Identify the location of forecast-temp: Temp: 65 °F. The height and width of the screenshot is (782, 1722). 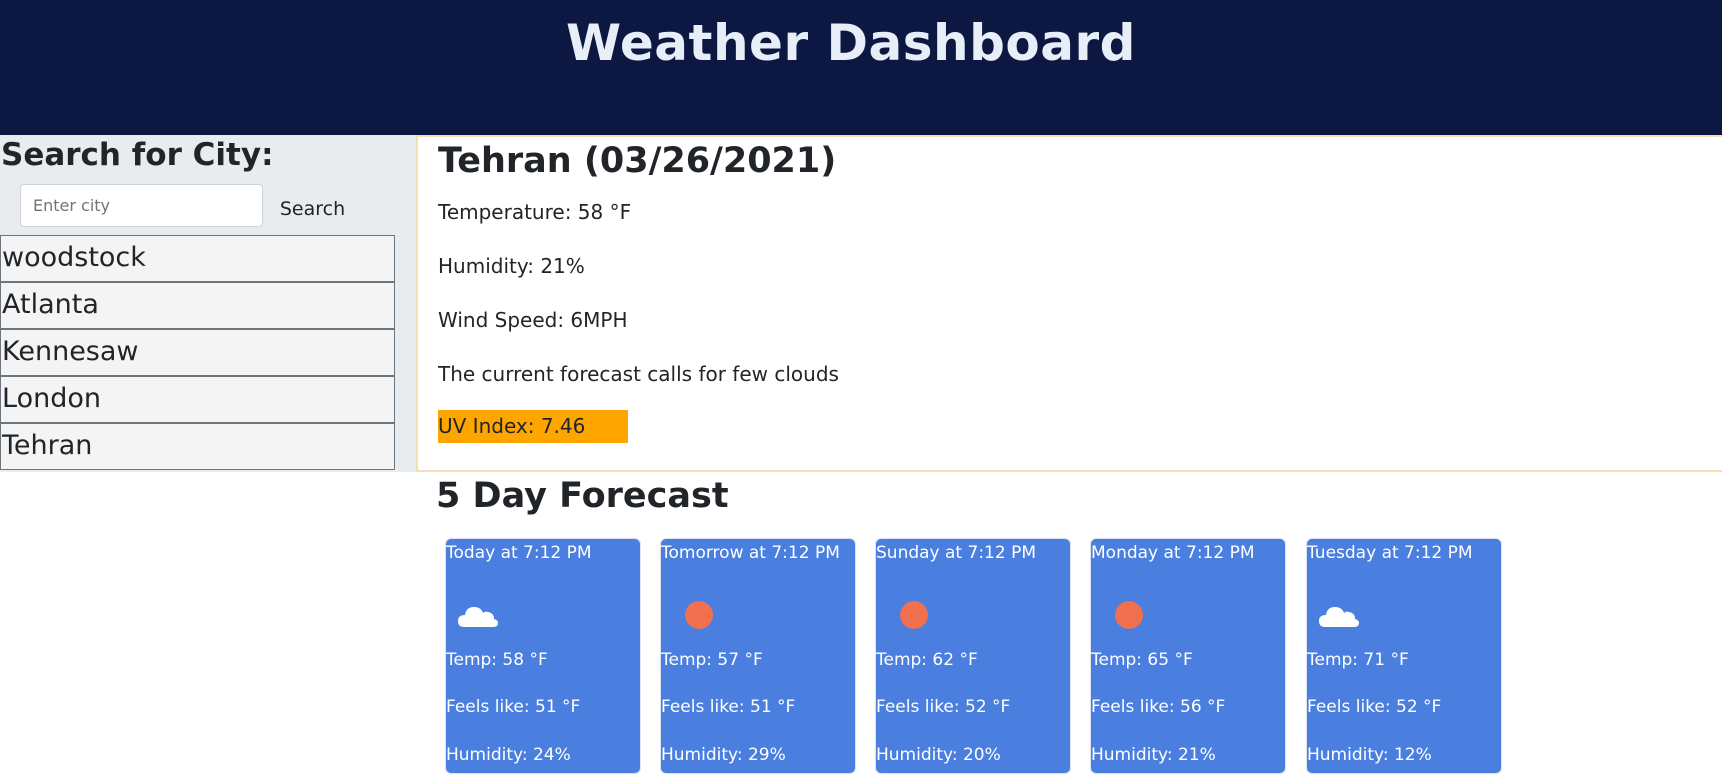
(1142, 660).